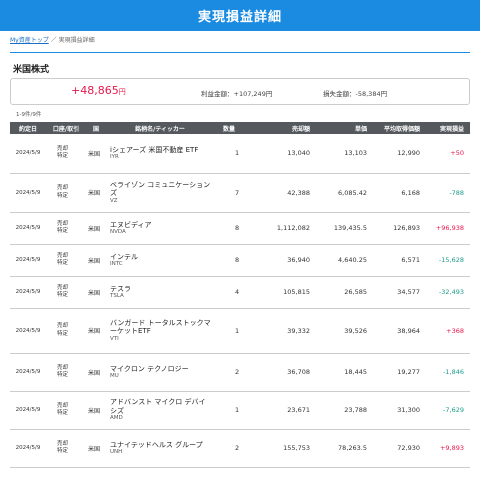 This screenshot has height=479, width=480. Describe the element at coordinates (344, 228) in the screenshot. I see `row-price: 139,435.5` at that location.